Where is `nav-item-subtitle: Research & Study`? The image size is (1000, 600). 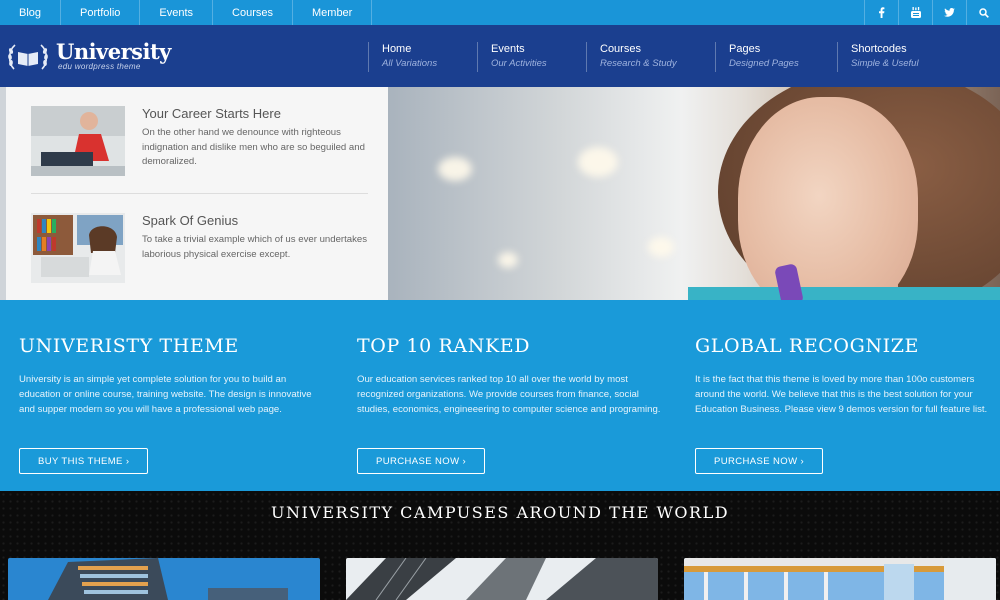 nav-item-subtitle: Research & Study is located at coordinates (638, 63).